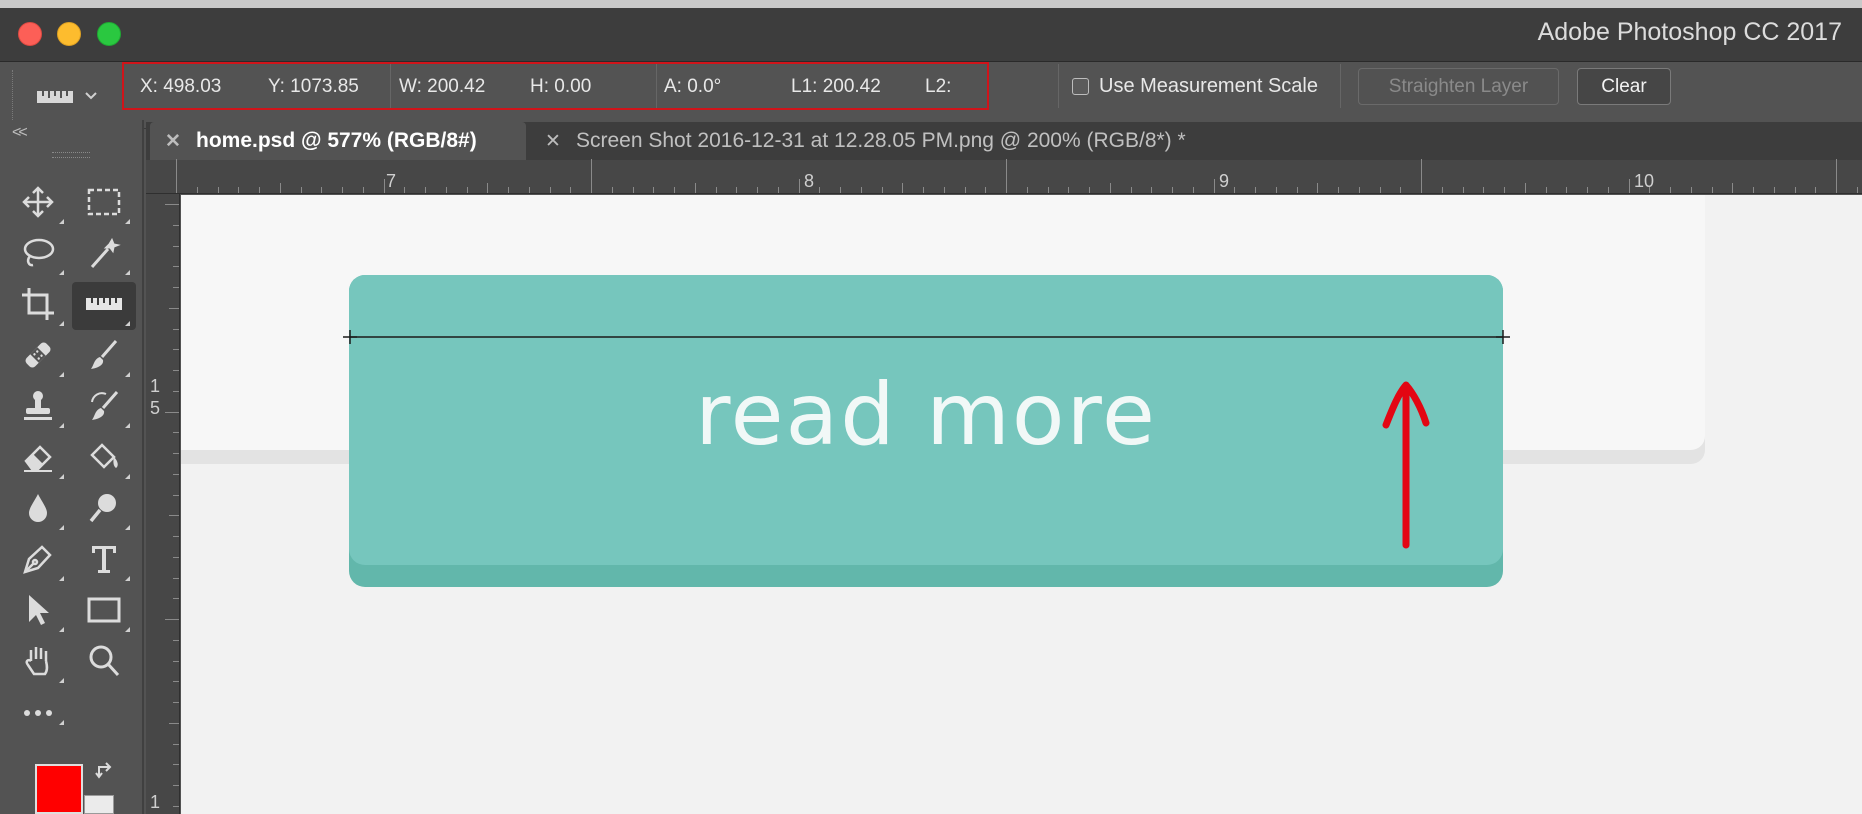 This screenshot has width=1862, height=814. I want to click on collapse-panel-button: <<, so click(20, 133).